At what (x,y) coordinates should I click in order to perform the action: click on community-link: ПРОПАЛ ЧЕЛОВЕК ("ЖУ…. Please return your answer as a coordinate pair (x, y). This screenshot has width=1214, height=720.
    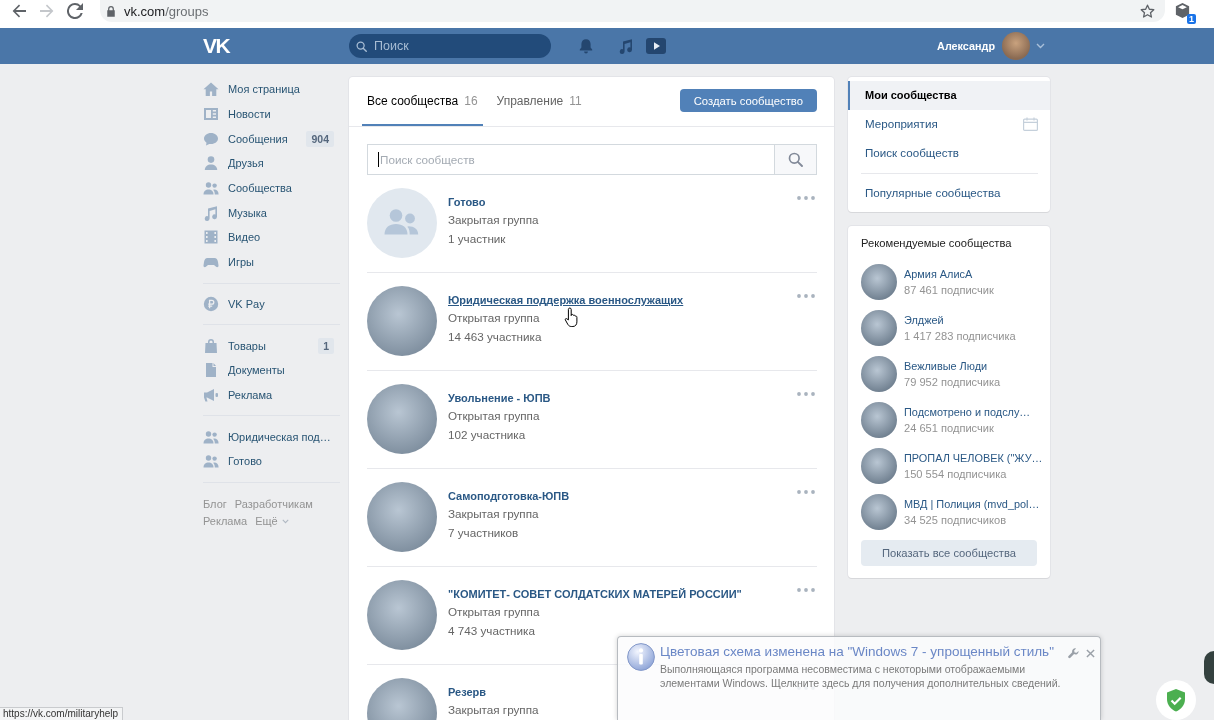
    Looking at the image, I should click on (973, 458).